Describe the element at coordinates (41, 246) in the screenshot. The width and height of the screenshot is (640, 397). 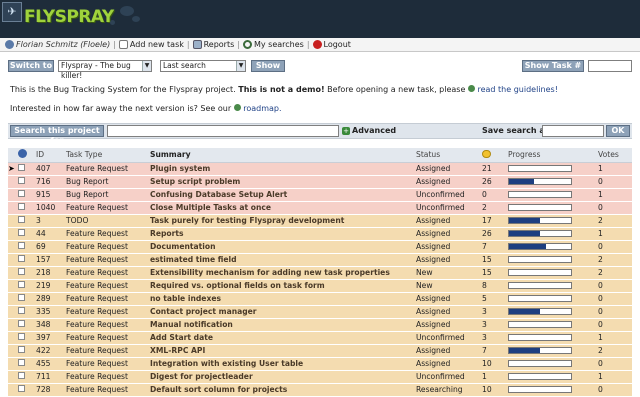
I see `task-id: 69` at that location.